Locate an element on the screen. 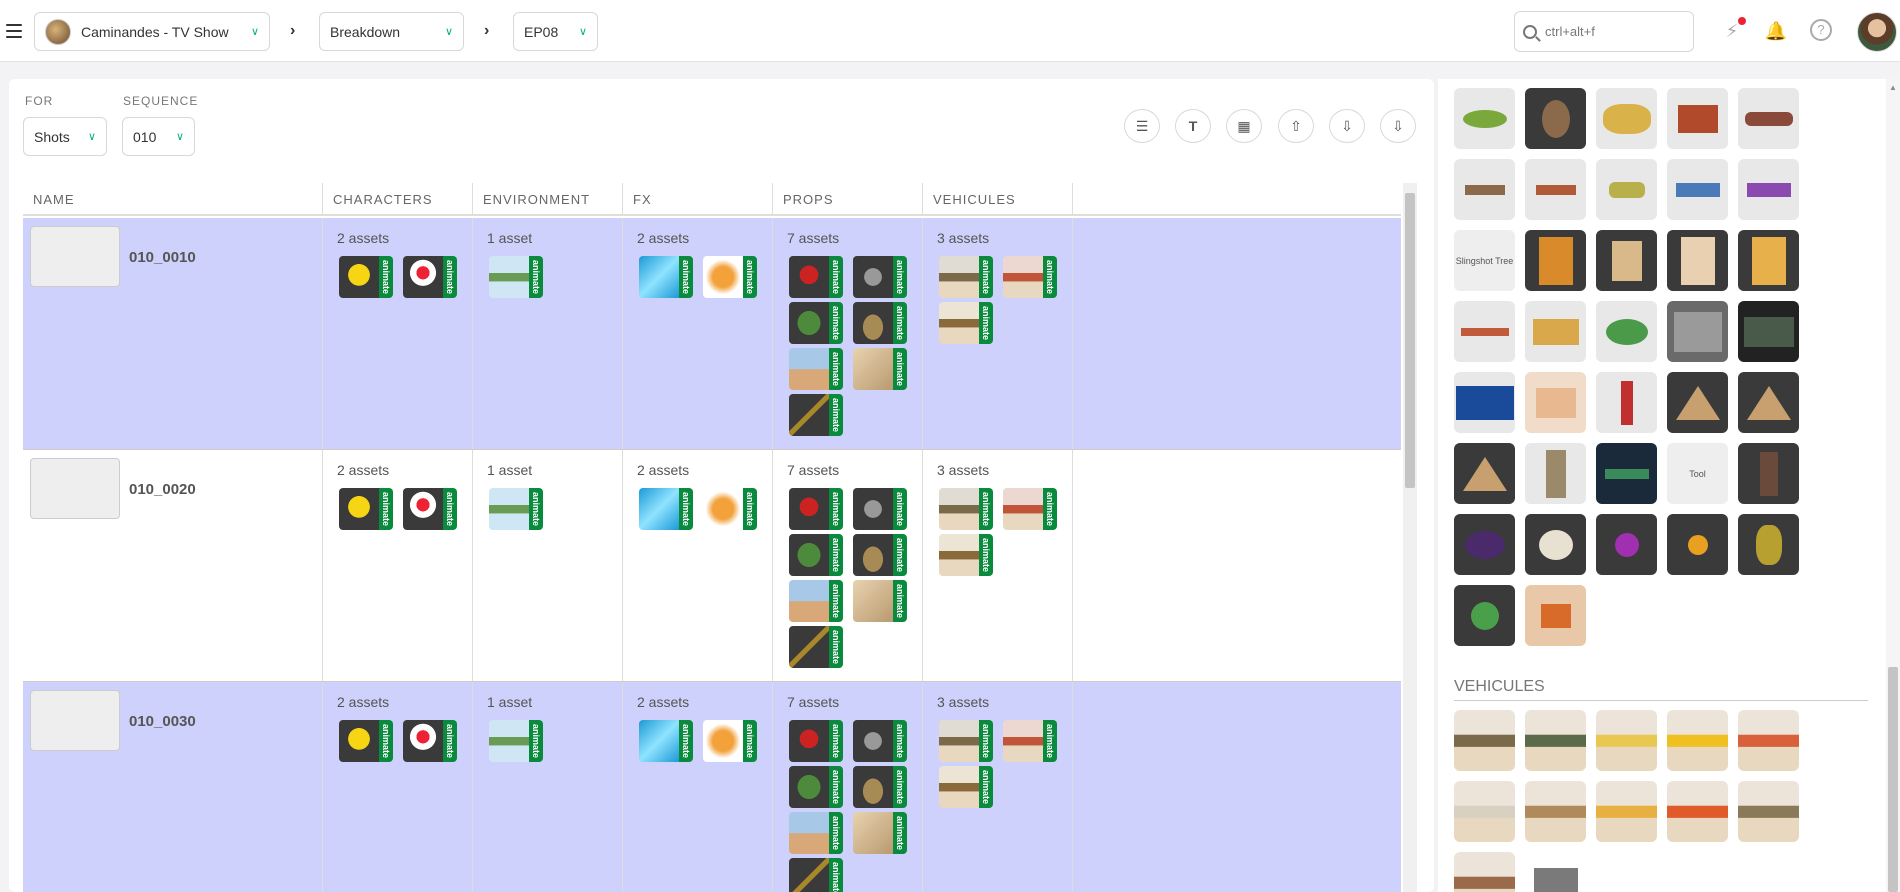 This screenshot has width=1900, height=892. column-header-props: PROPS is located at coordinates (848, 199).